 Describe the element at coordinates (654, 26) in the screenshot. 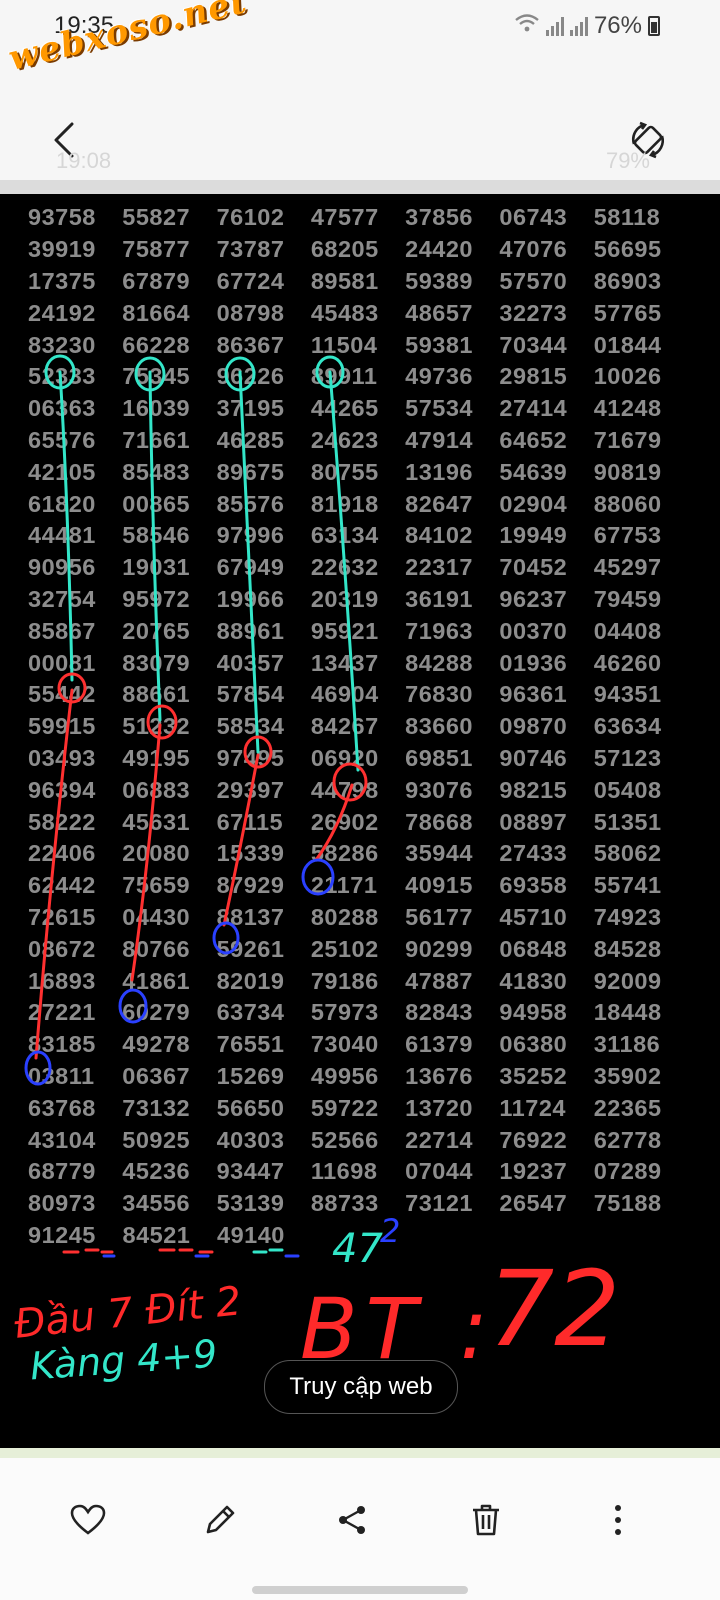

I see `battery-icon` at that location.